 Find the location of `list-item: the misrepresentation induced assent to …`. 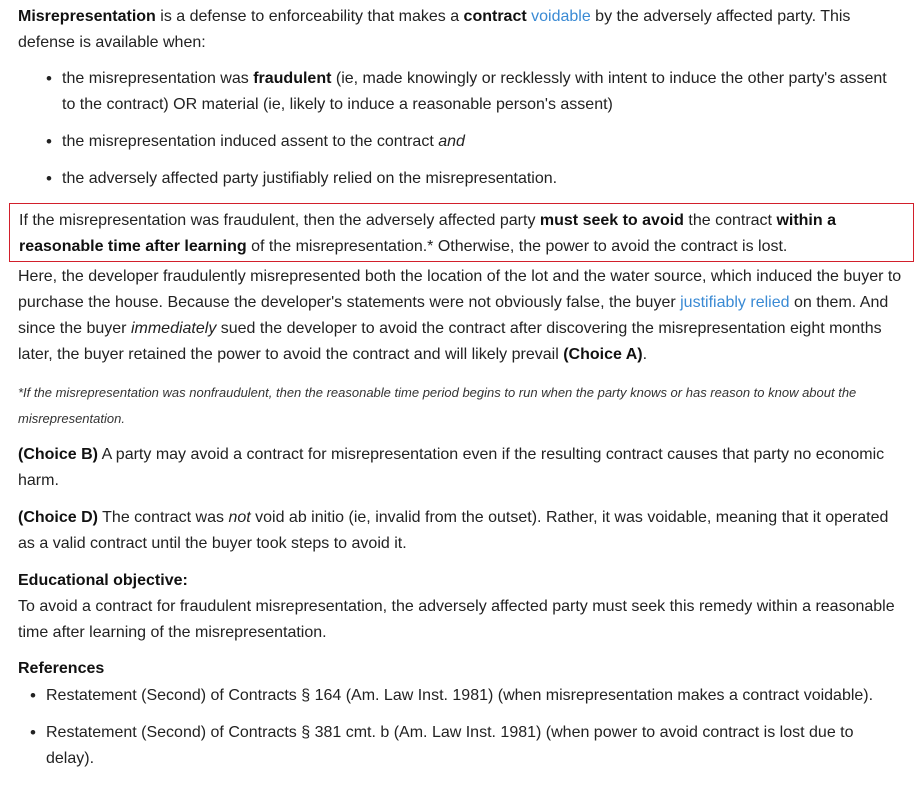

list-item: the misrepresentation induced assent to … is located at coordinates (474, 142).